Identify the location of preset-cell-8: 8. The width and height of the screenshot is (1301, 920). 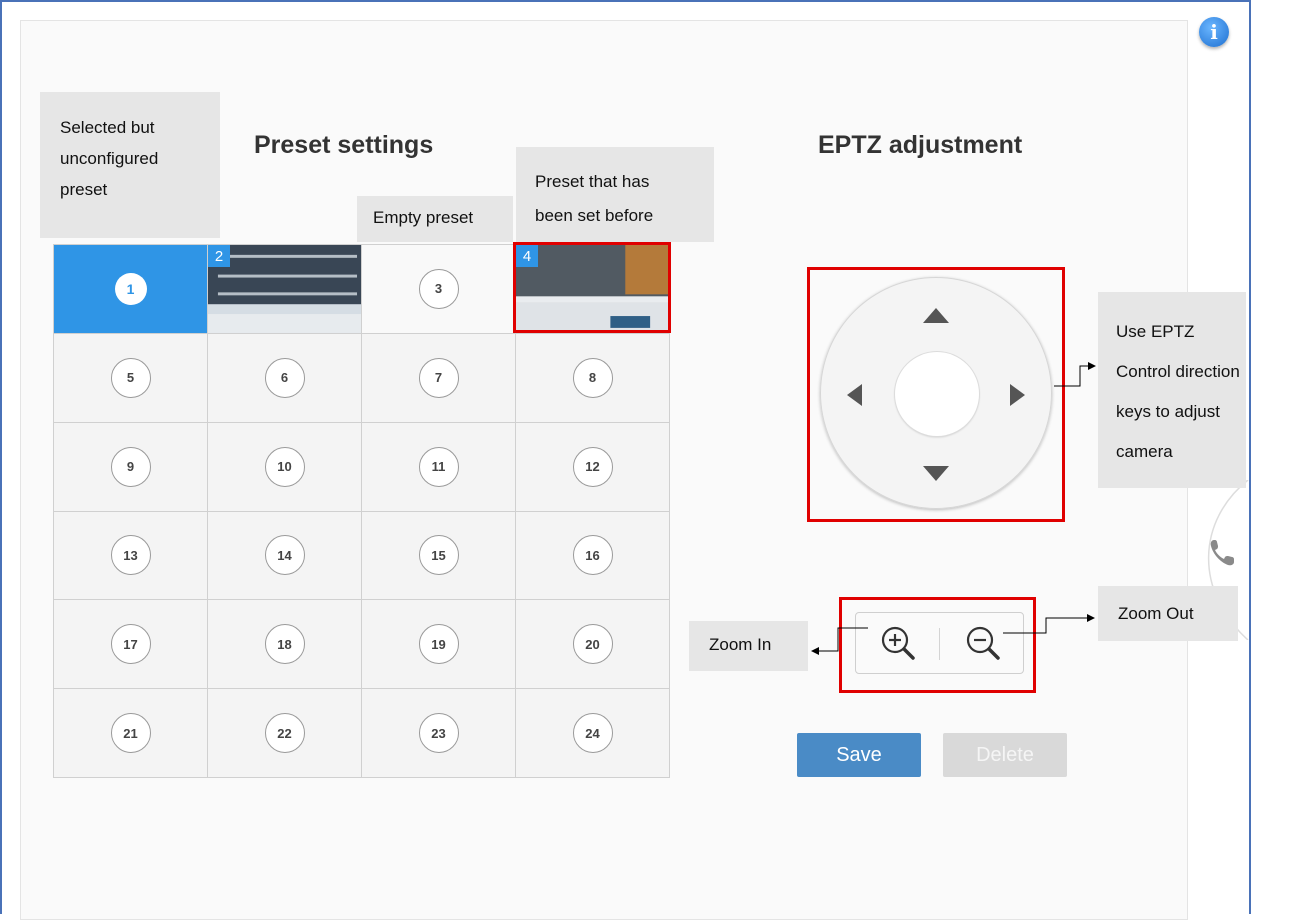
(593, 378).